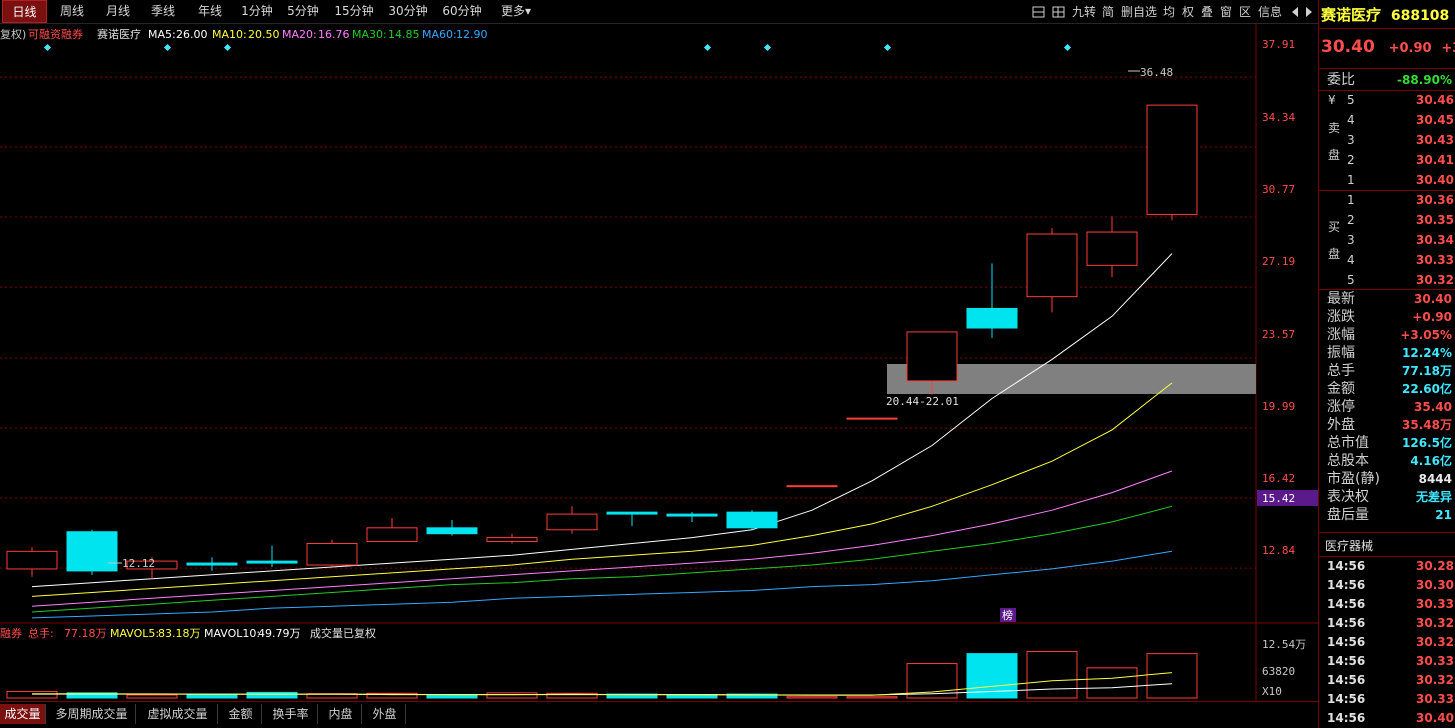 This screenshot has width=1455, height=728. Describe the element at coordinates (602, 674) in the screenshot. I see `volume-bars` at that location.